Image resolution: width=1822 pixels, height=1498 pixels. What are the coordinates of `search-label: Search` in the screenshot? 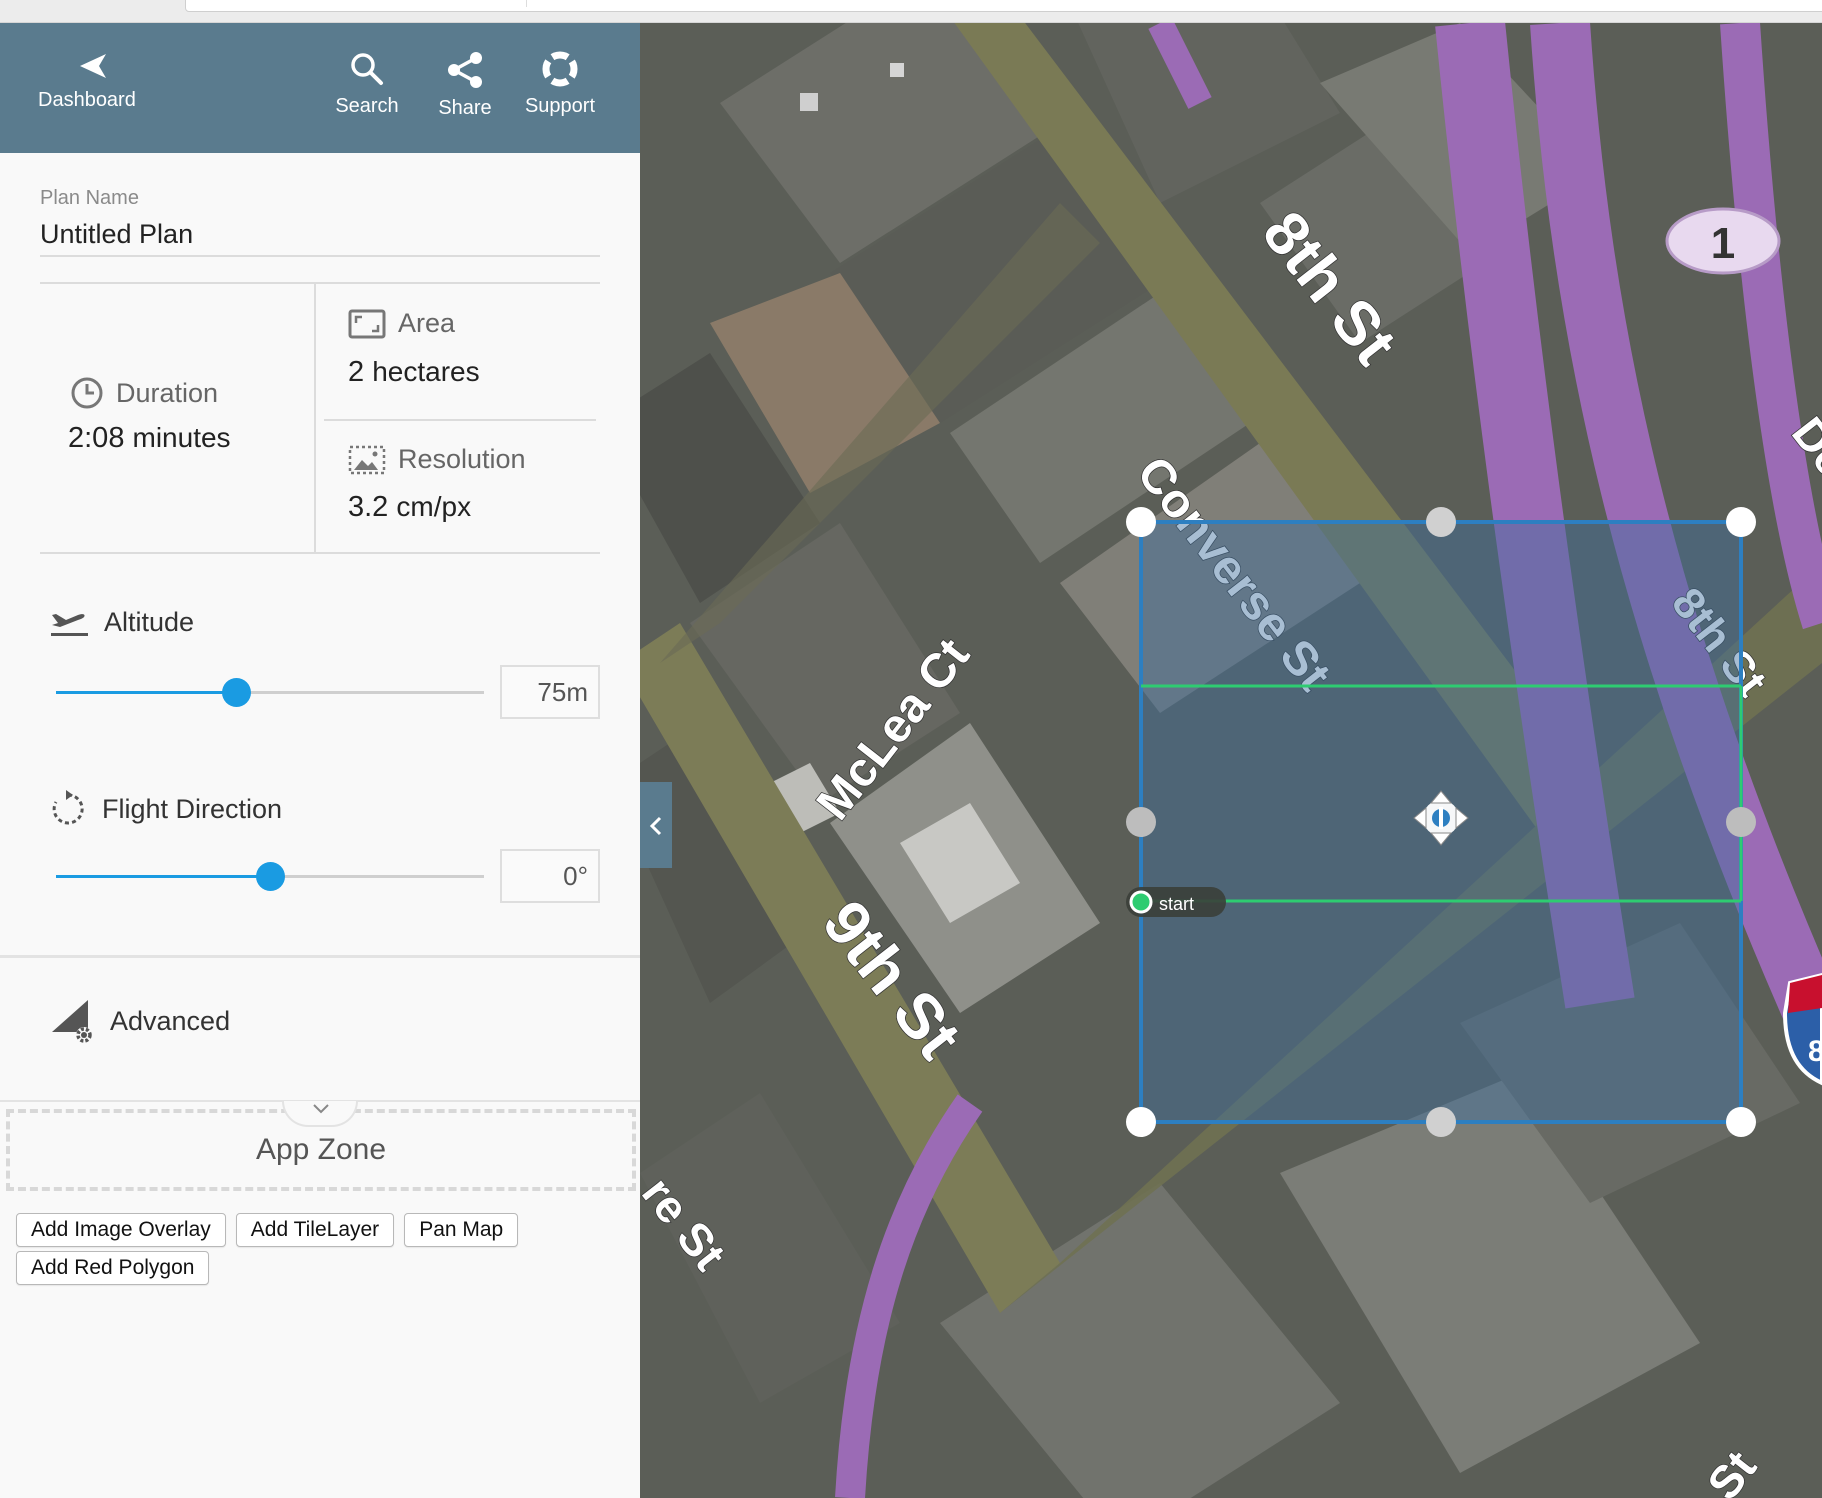 It's located at (367, 106).